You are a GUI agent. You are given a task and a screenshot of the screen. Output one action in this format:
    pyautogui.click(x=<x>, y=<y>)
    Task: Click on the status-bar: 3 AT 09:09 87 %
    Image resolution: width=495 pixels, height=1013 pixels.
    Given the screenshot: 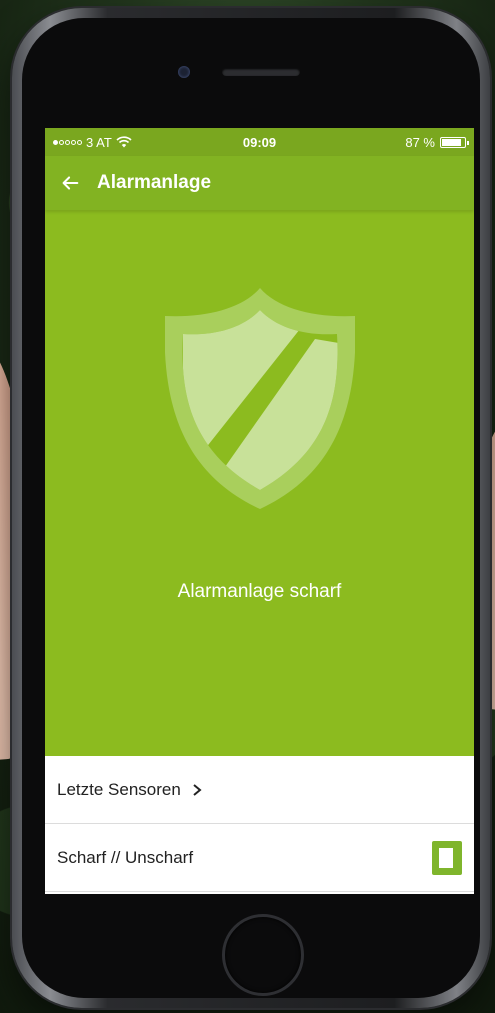 What is the action you would take?
    pyautogui.click(x=259, y=142)
    